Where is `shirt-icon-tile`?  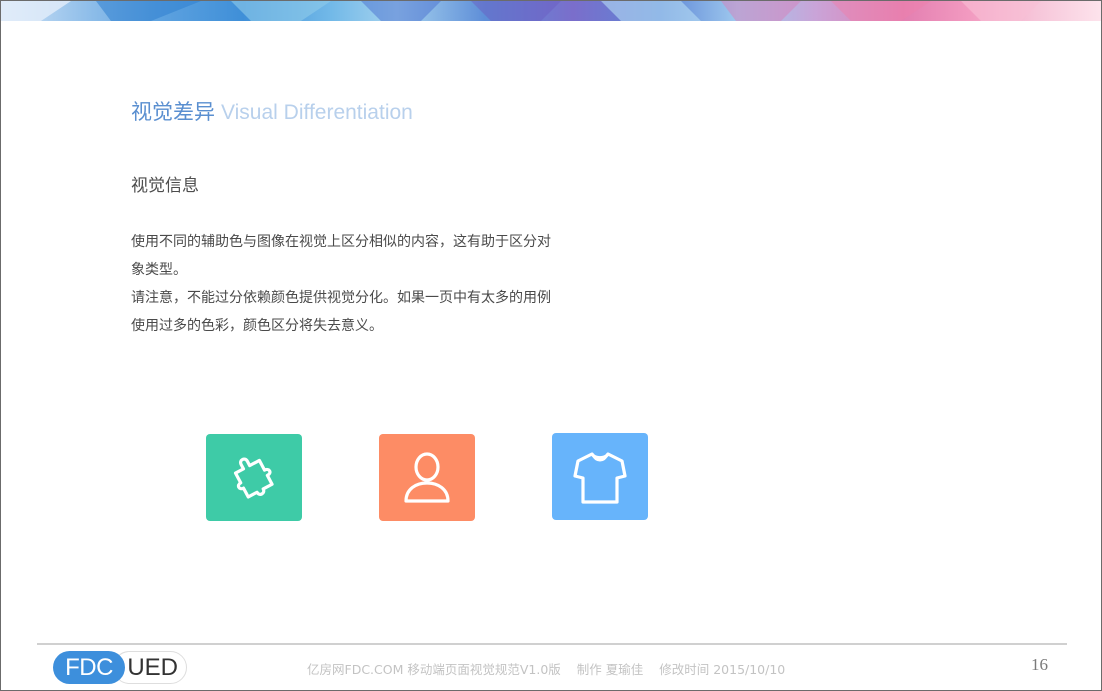 shirt-icon-tile is located at coordinates (600, 476).